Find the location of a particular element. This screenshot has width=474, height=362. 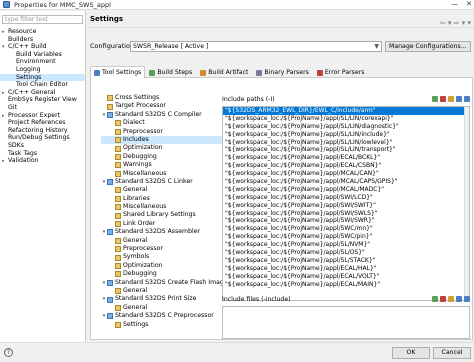

scrollbar is located at coordinates (466, 203).